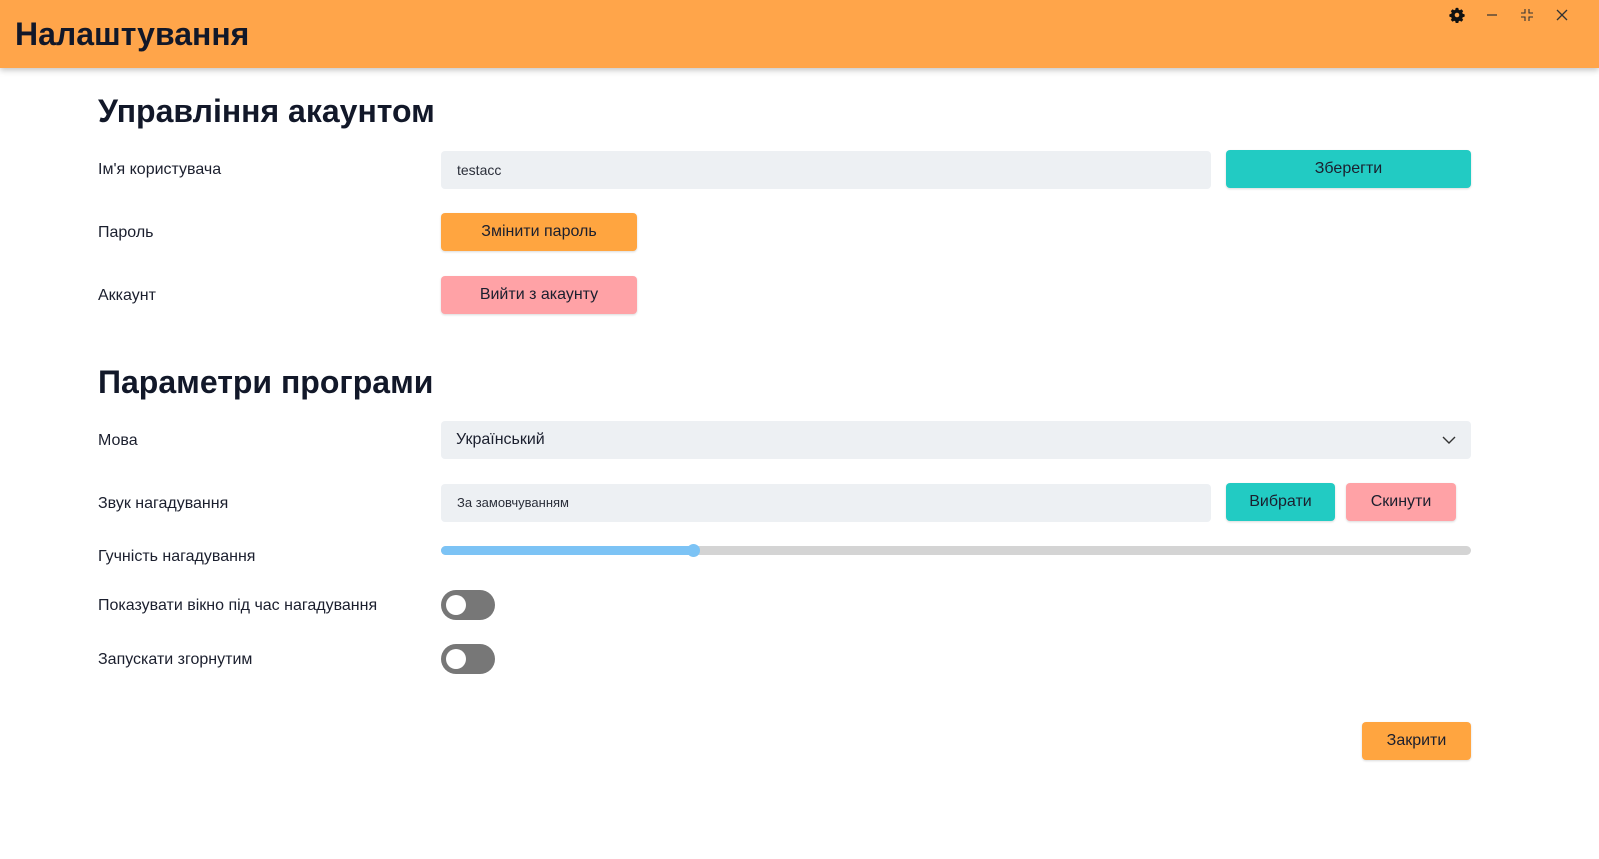 This screenshot has height=859, width=1599. What do you see at coordinates (956, 440) in the screenshot?
I see `language-select: Український` at bounding box center [956, 440].